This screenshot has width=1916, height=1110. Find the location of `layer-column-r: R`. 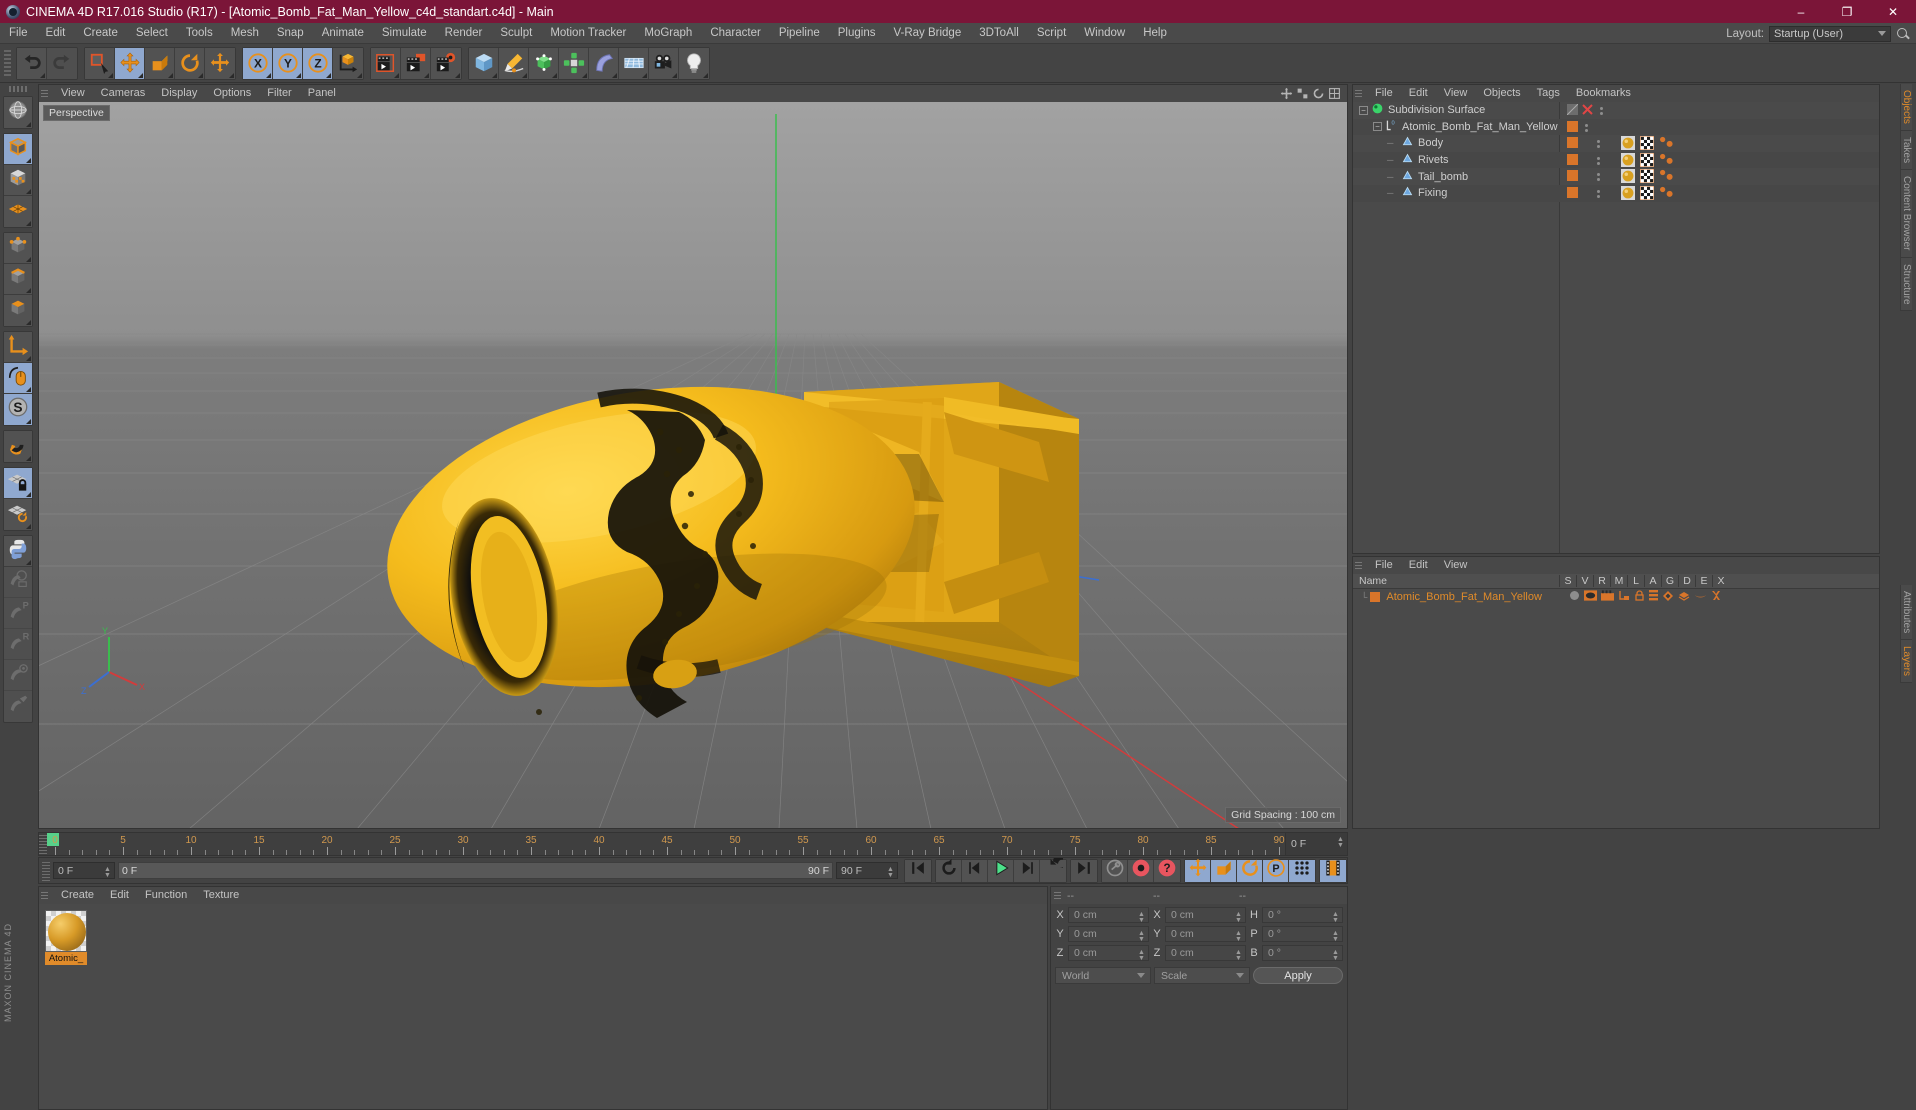

layer-column-r: R is located at coordinates (1601, 581).